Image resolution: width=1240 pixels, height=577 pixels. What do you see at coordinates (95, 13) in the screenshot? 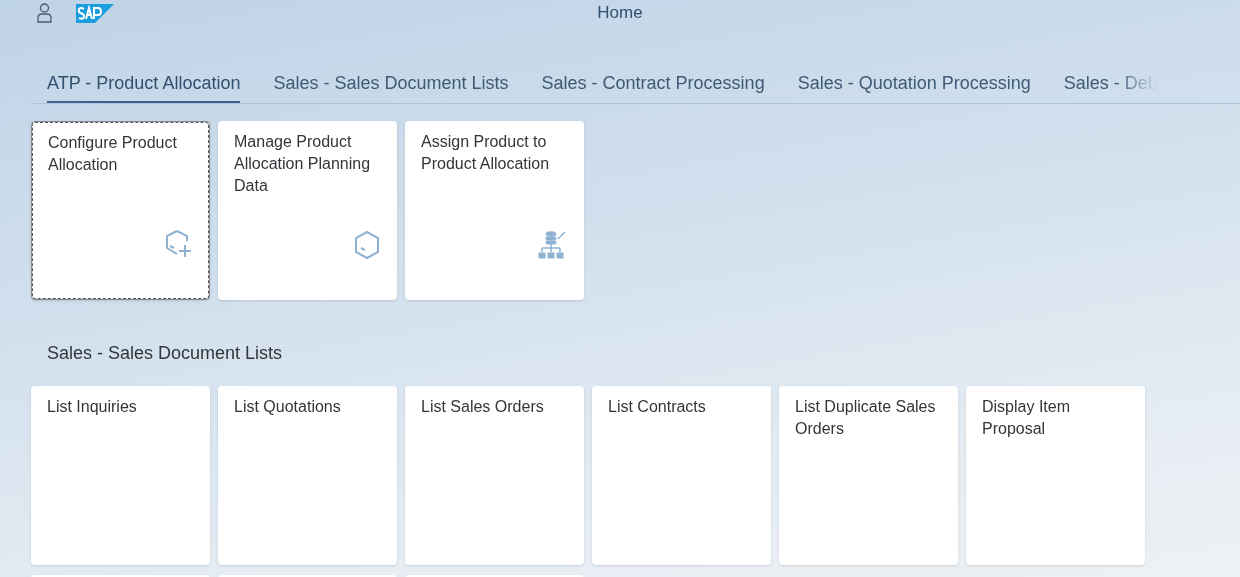
I see `logo` at bounding box center [95, 13].